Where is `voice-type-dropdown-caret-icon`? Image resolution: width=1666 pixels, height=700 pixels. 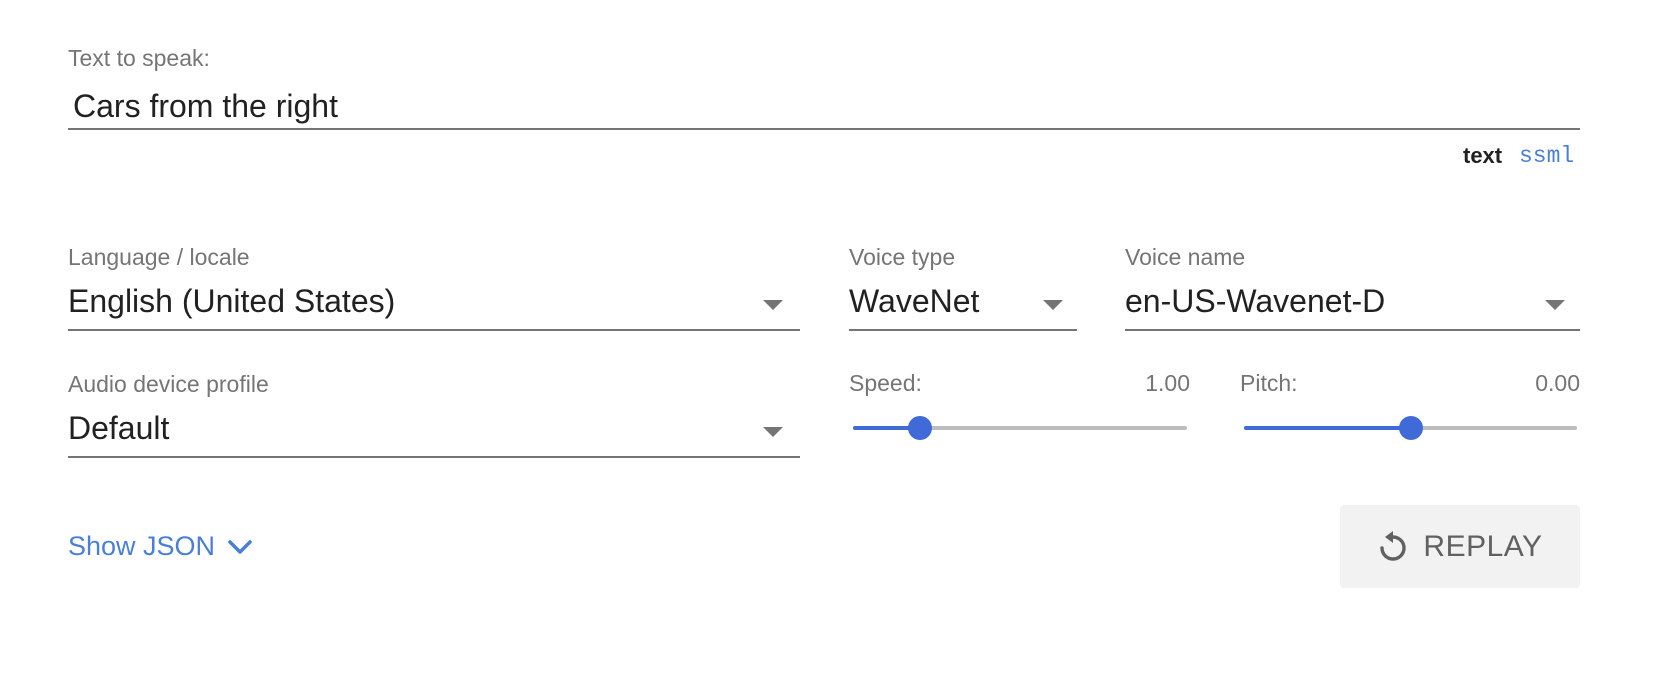 voice-type-dropdown-caret-icon is located at coordinates (1053, 305).